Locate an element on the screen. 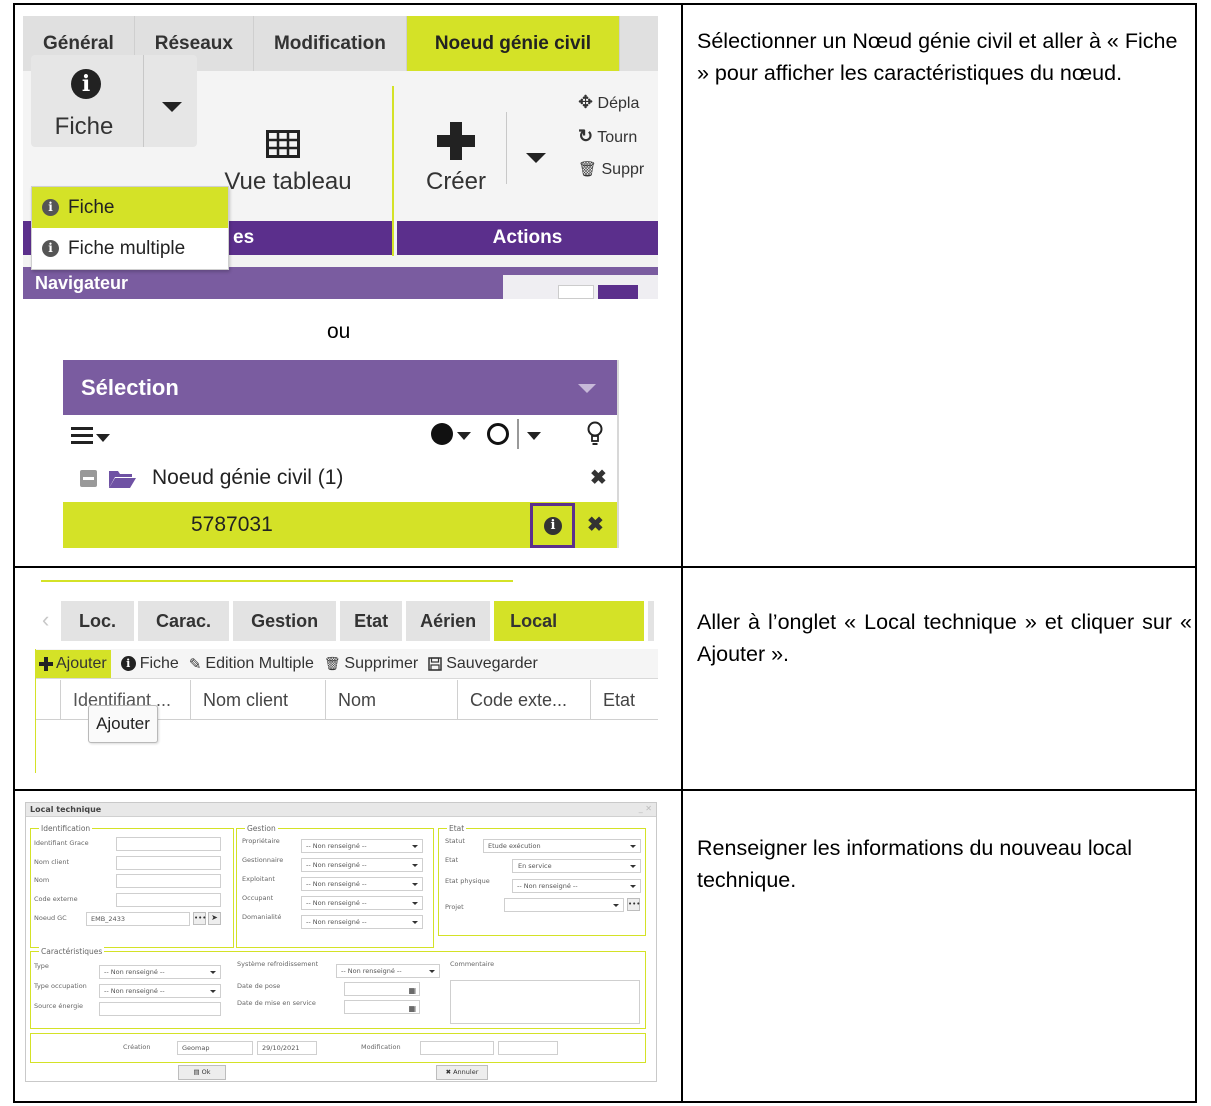 The width and height of the screenshot is (1211, 1106). audit-fieldset: Création Geomap 29/10/2021 Modification is located at coordinates (338, 1048).